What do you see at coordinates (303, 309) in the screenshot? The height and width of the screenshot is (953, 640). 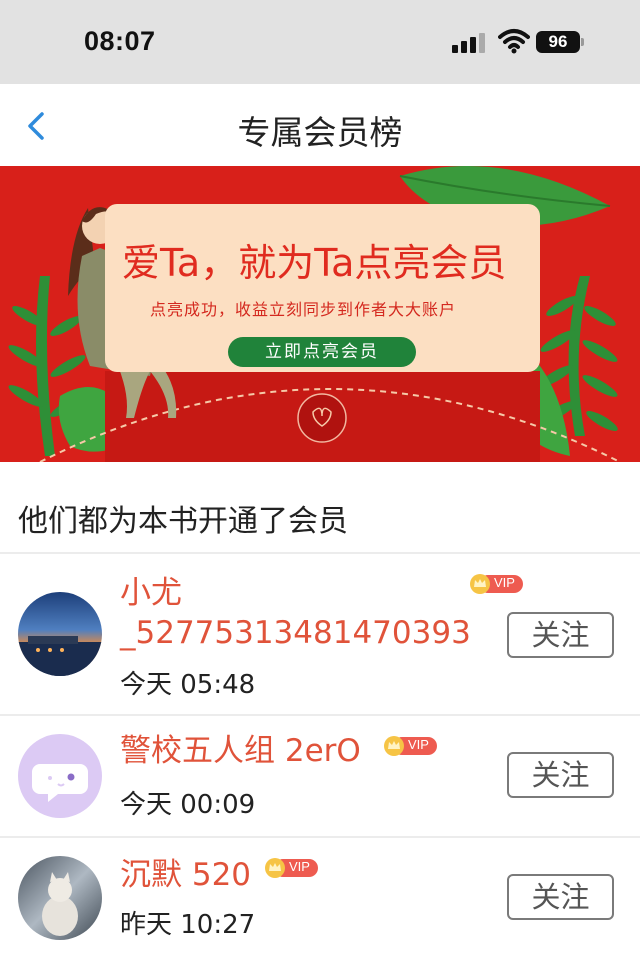 I see `banner-subtitle: 点亮成功，收益立刻同步到作者大大账户` at bounding box center [303, 309].